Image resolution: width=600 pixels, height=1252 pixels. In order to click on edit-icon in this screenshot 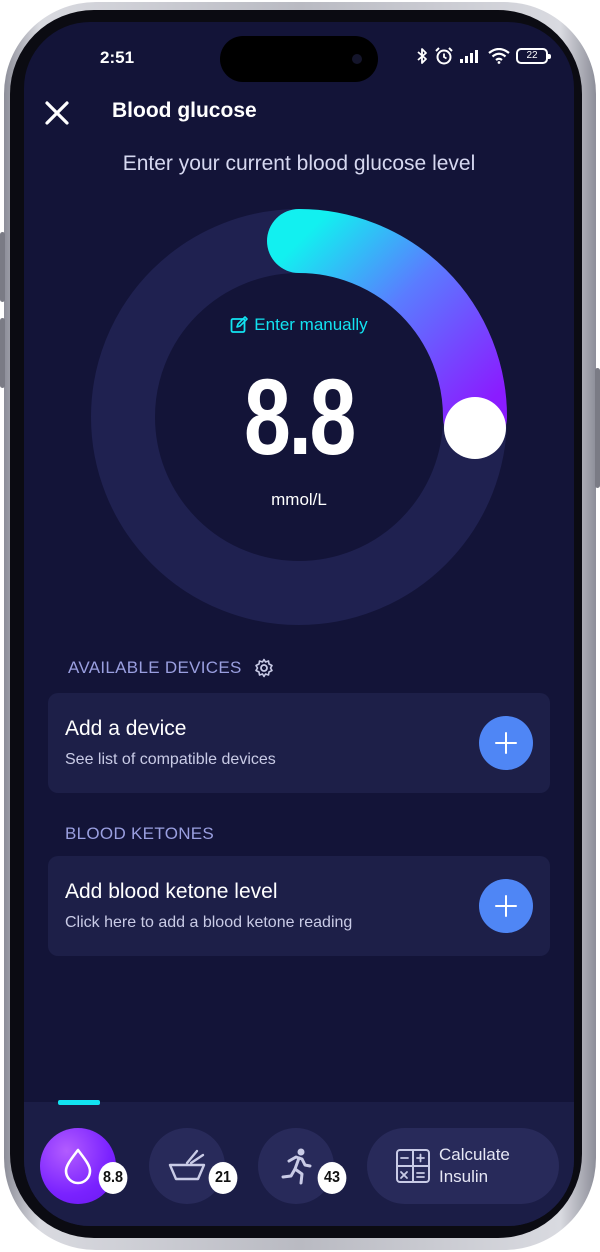, I will do `click(239, 324)`.